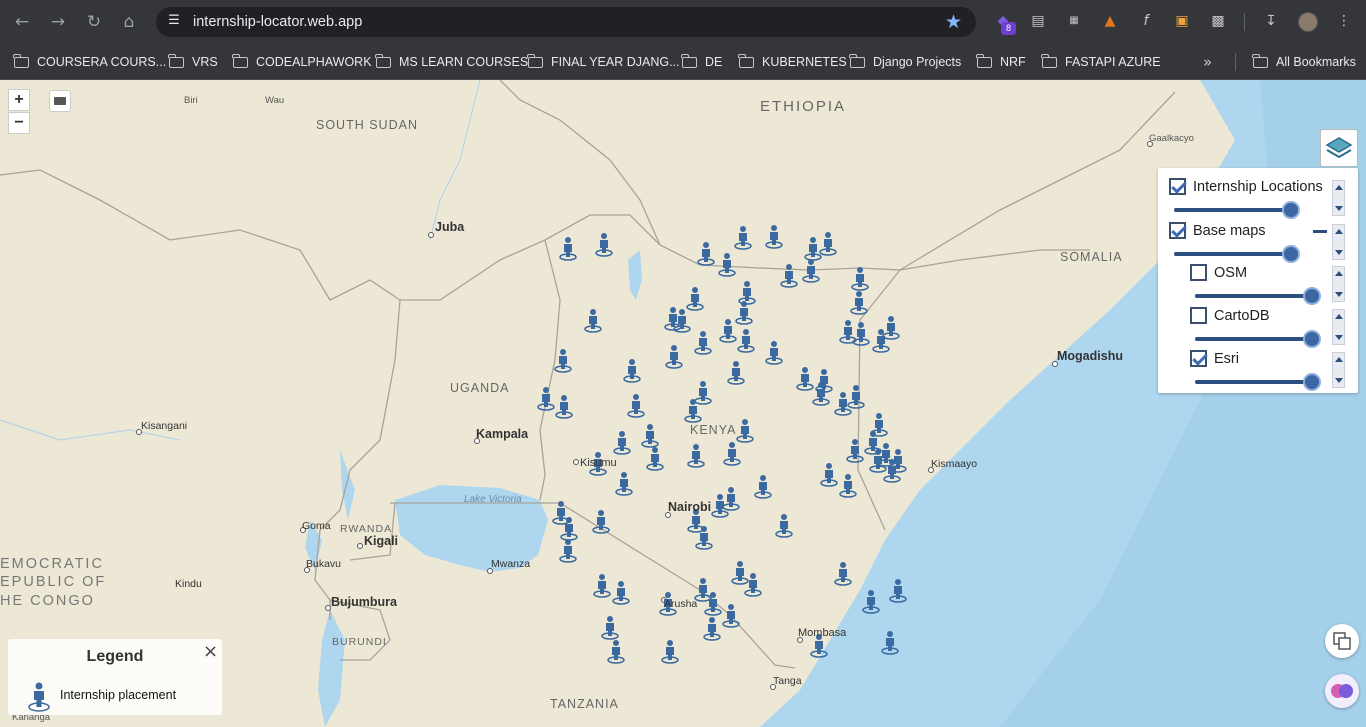  What do you see at coordinates (1214, 358) in the screenshot?
I see `layer-esri: Esri` at bounding box center [1214, 358].